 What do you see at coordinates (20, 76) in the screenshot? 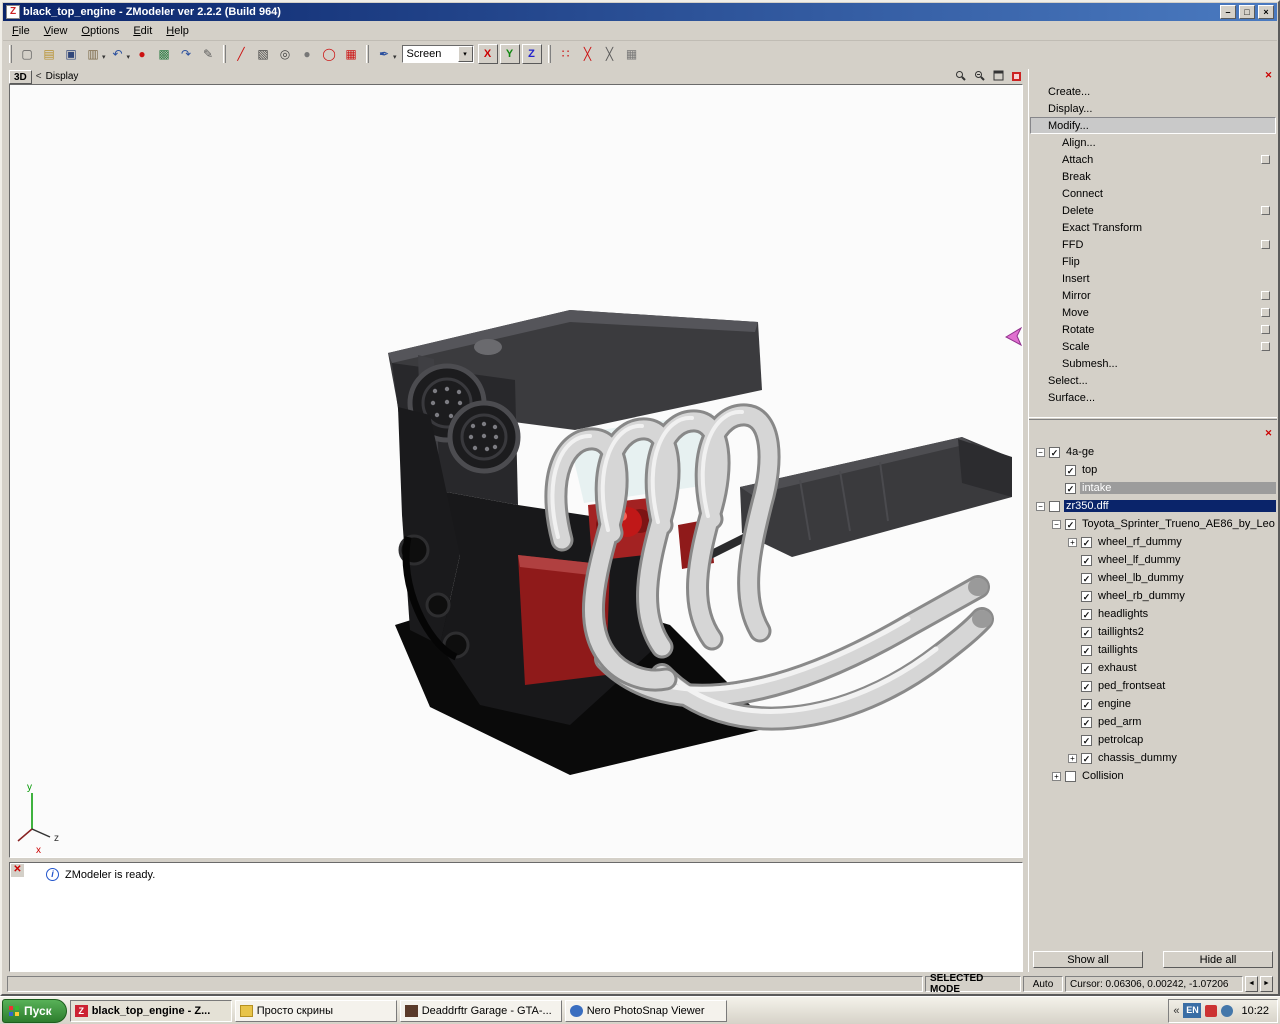
I see `viewport-tab-3d: 3D` at bounding box center [20, 76].